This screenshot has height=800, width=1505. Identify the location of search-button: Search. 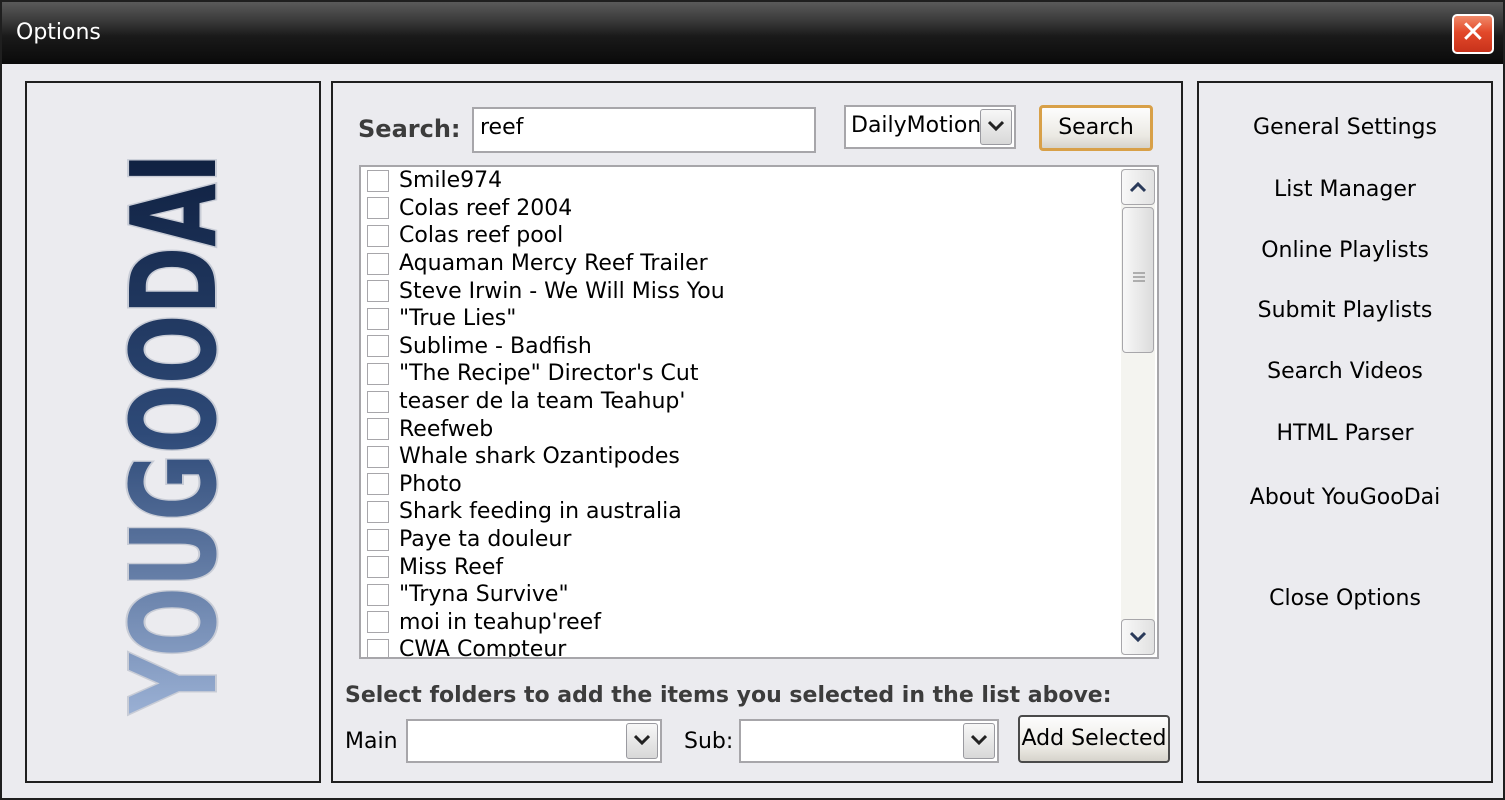
(1096, 128).